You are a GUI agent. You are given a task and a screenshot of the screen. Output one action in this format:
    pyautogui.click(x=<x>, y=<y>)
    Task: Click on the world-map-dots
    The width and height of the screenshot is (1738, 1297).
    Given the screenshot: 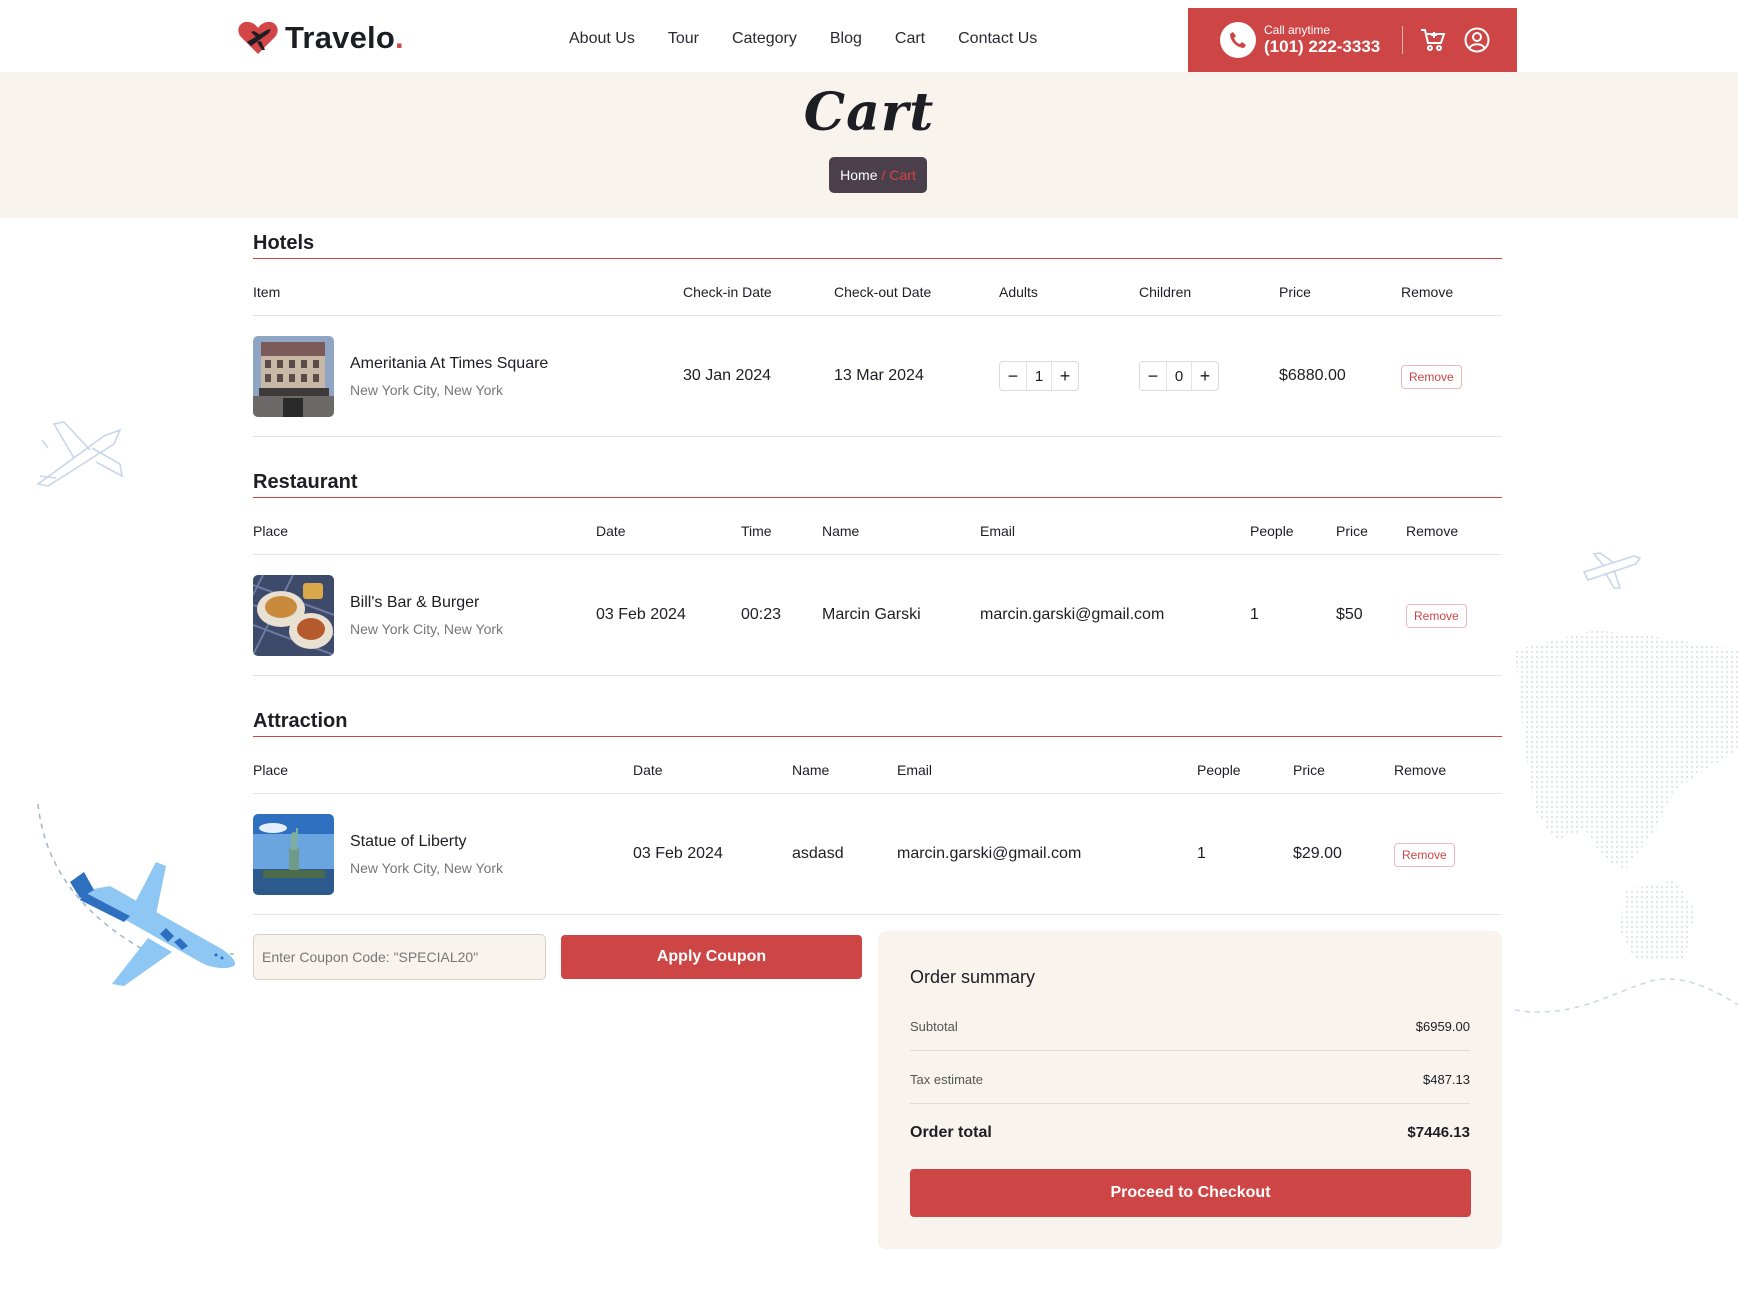 What is the action you would take?
    pyautogui.click(x=1626, y=821)
    